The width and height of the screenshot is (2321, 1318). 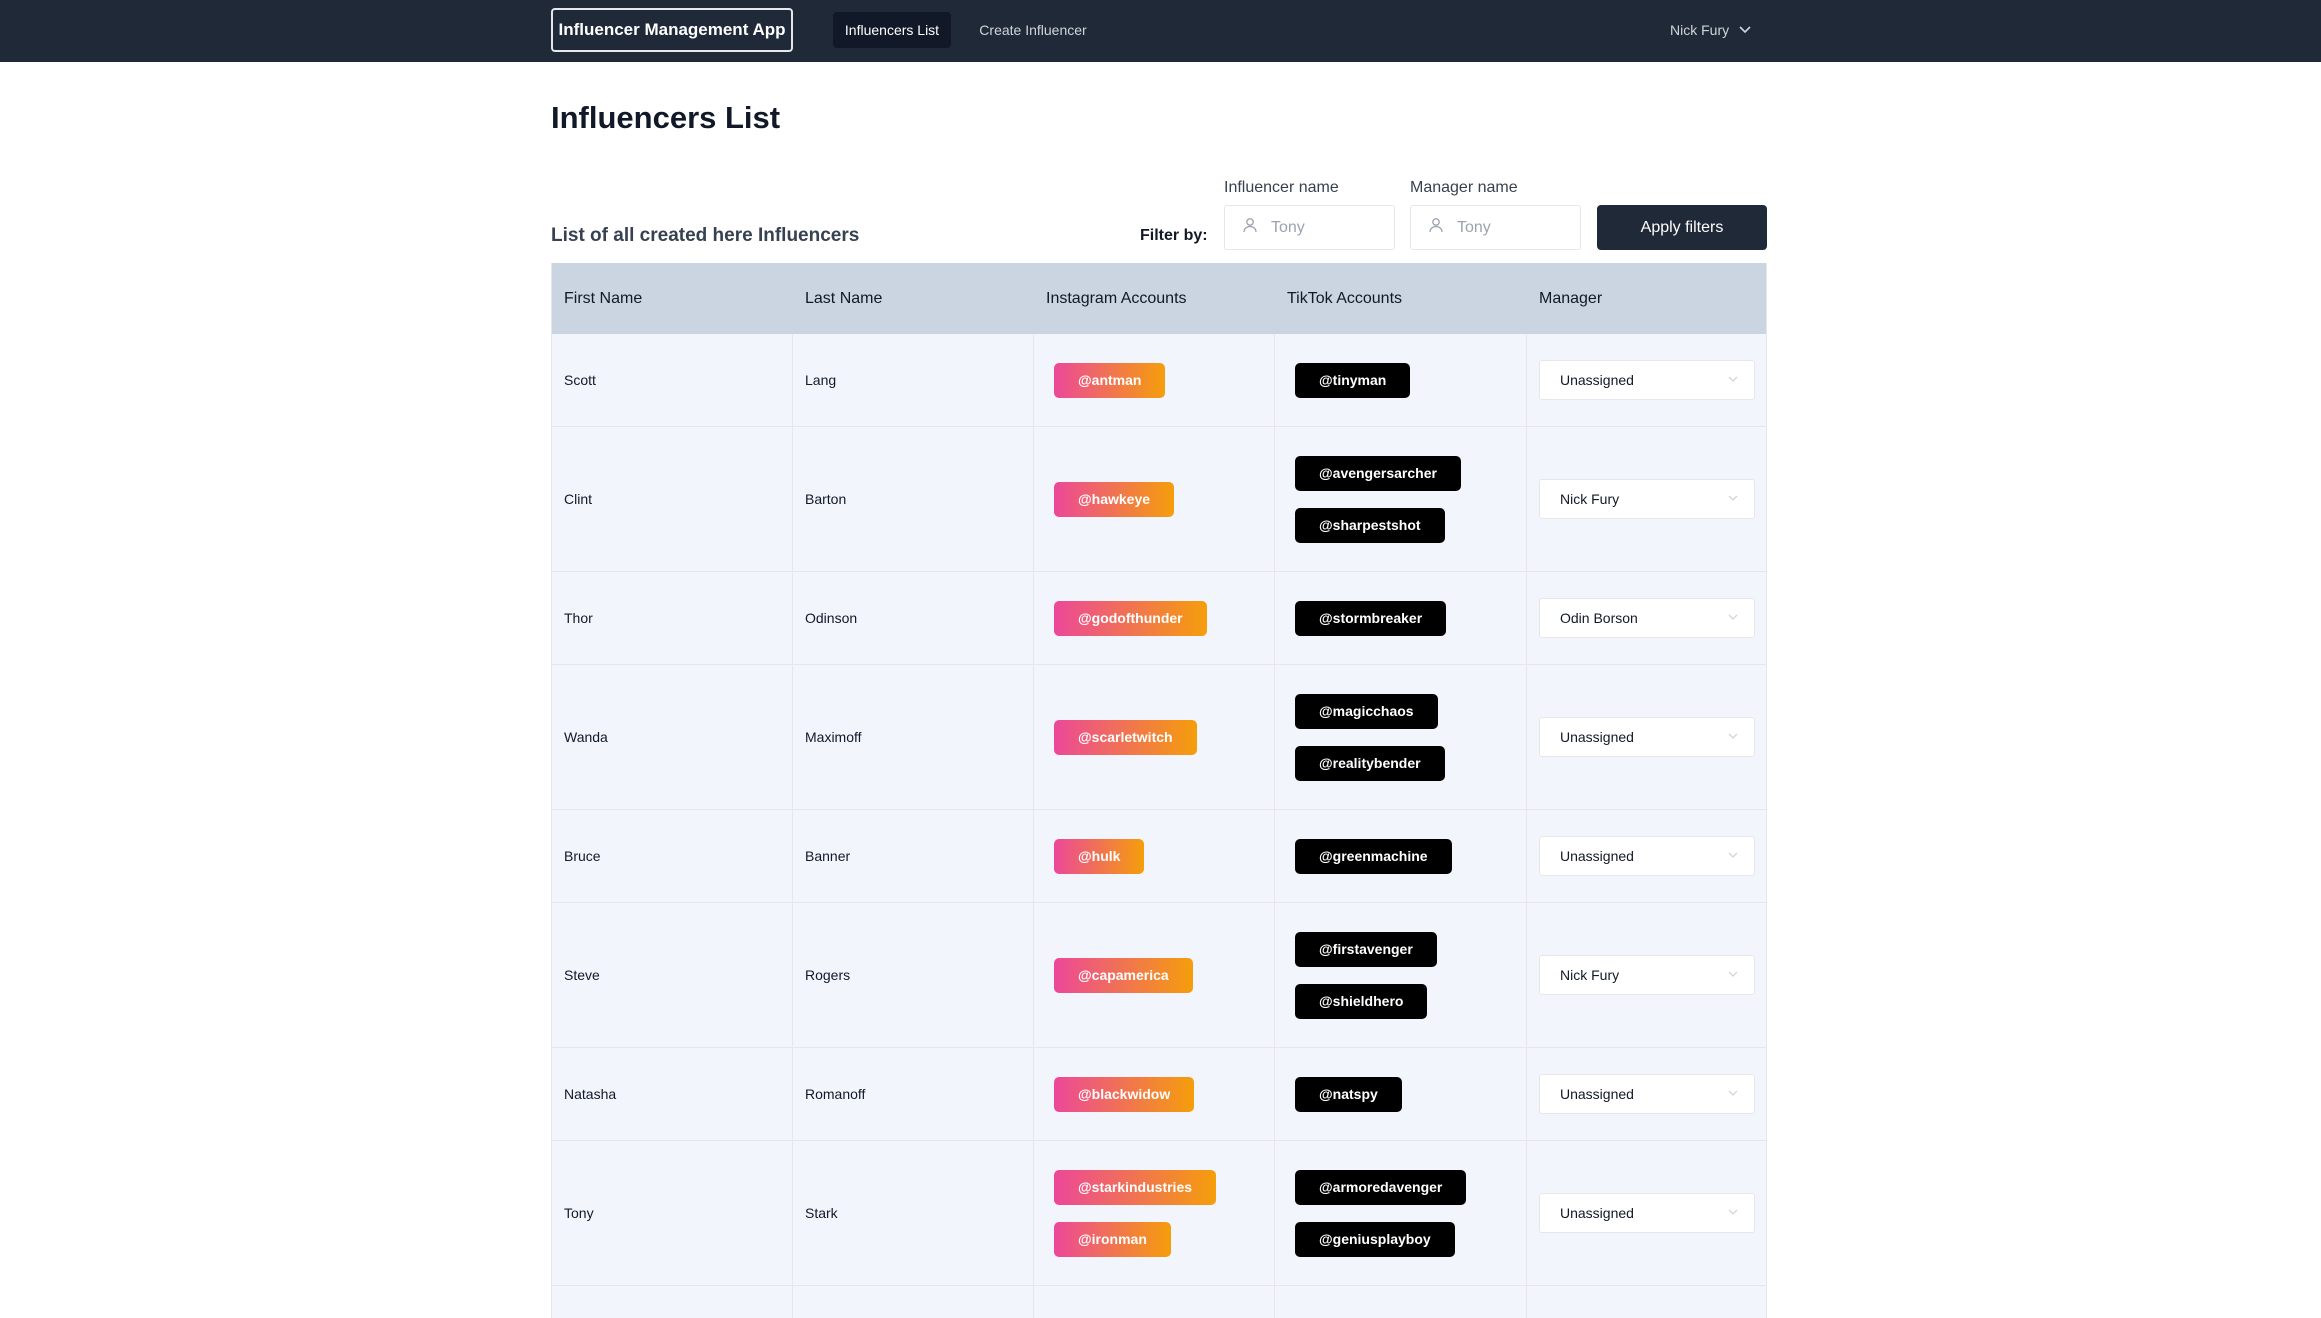 I want to click on influencer-name-placeholder: Tony, so click(x=1288, y=227).